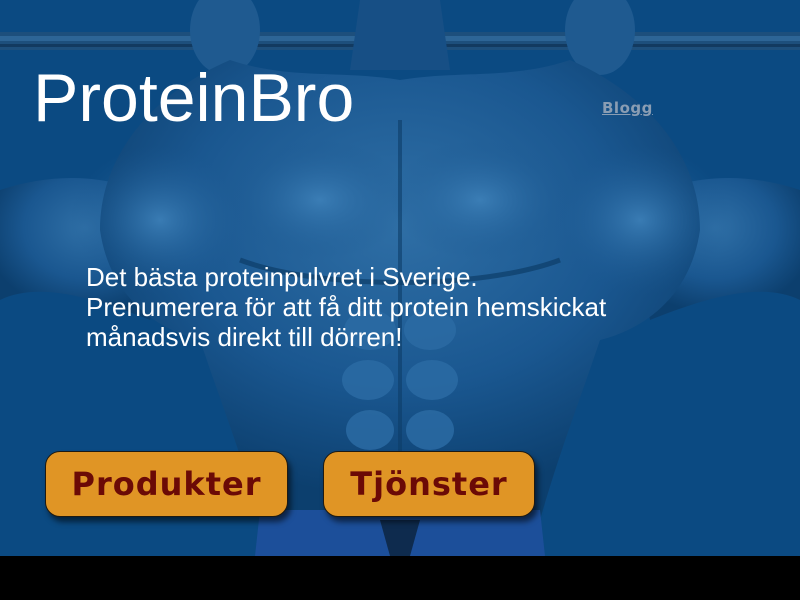 The image size is (800, 600). I want to click on nav-link-blog: Blogg, so click(627, 108).